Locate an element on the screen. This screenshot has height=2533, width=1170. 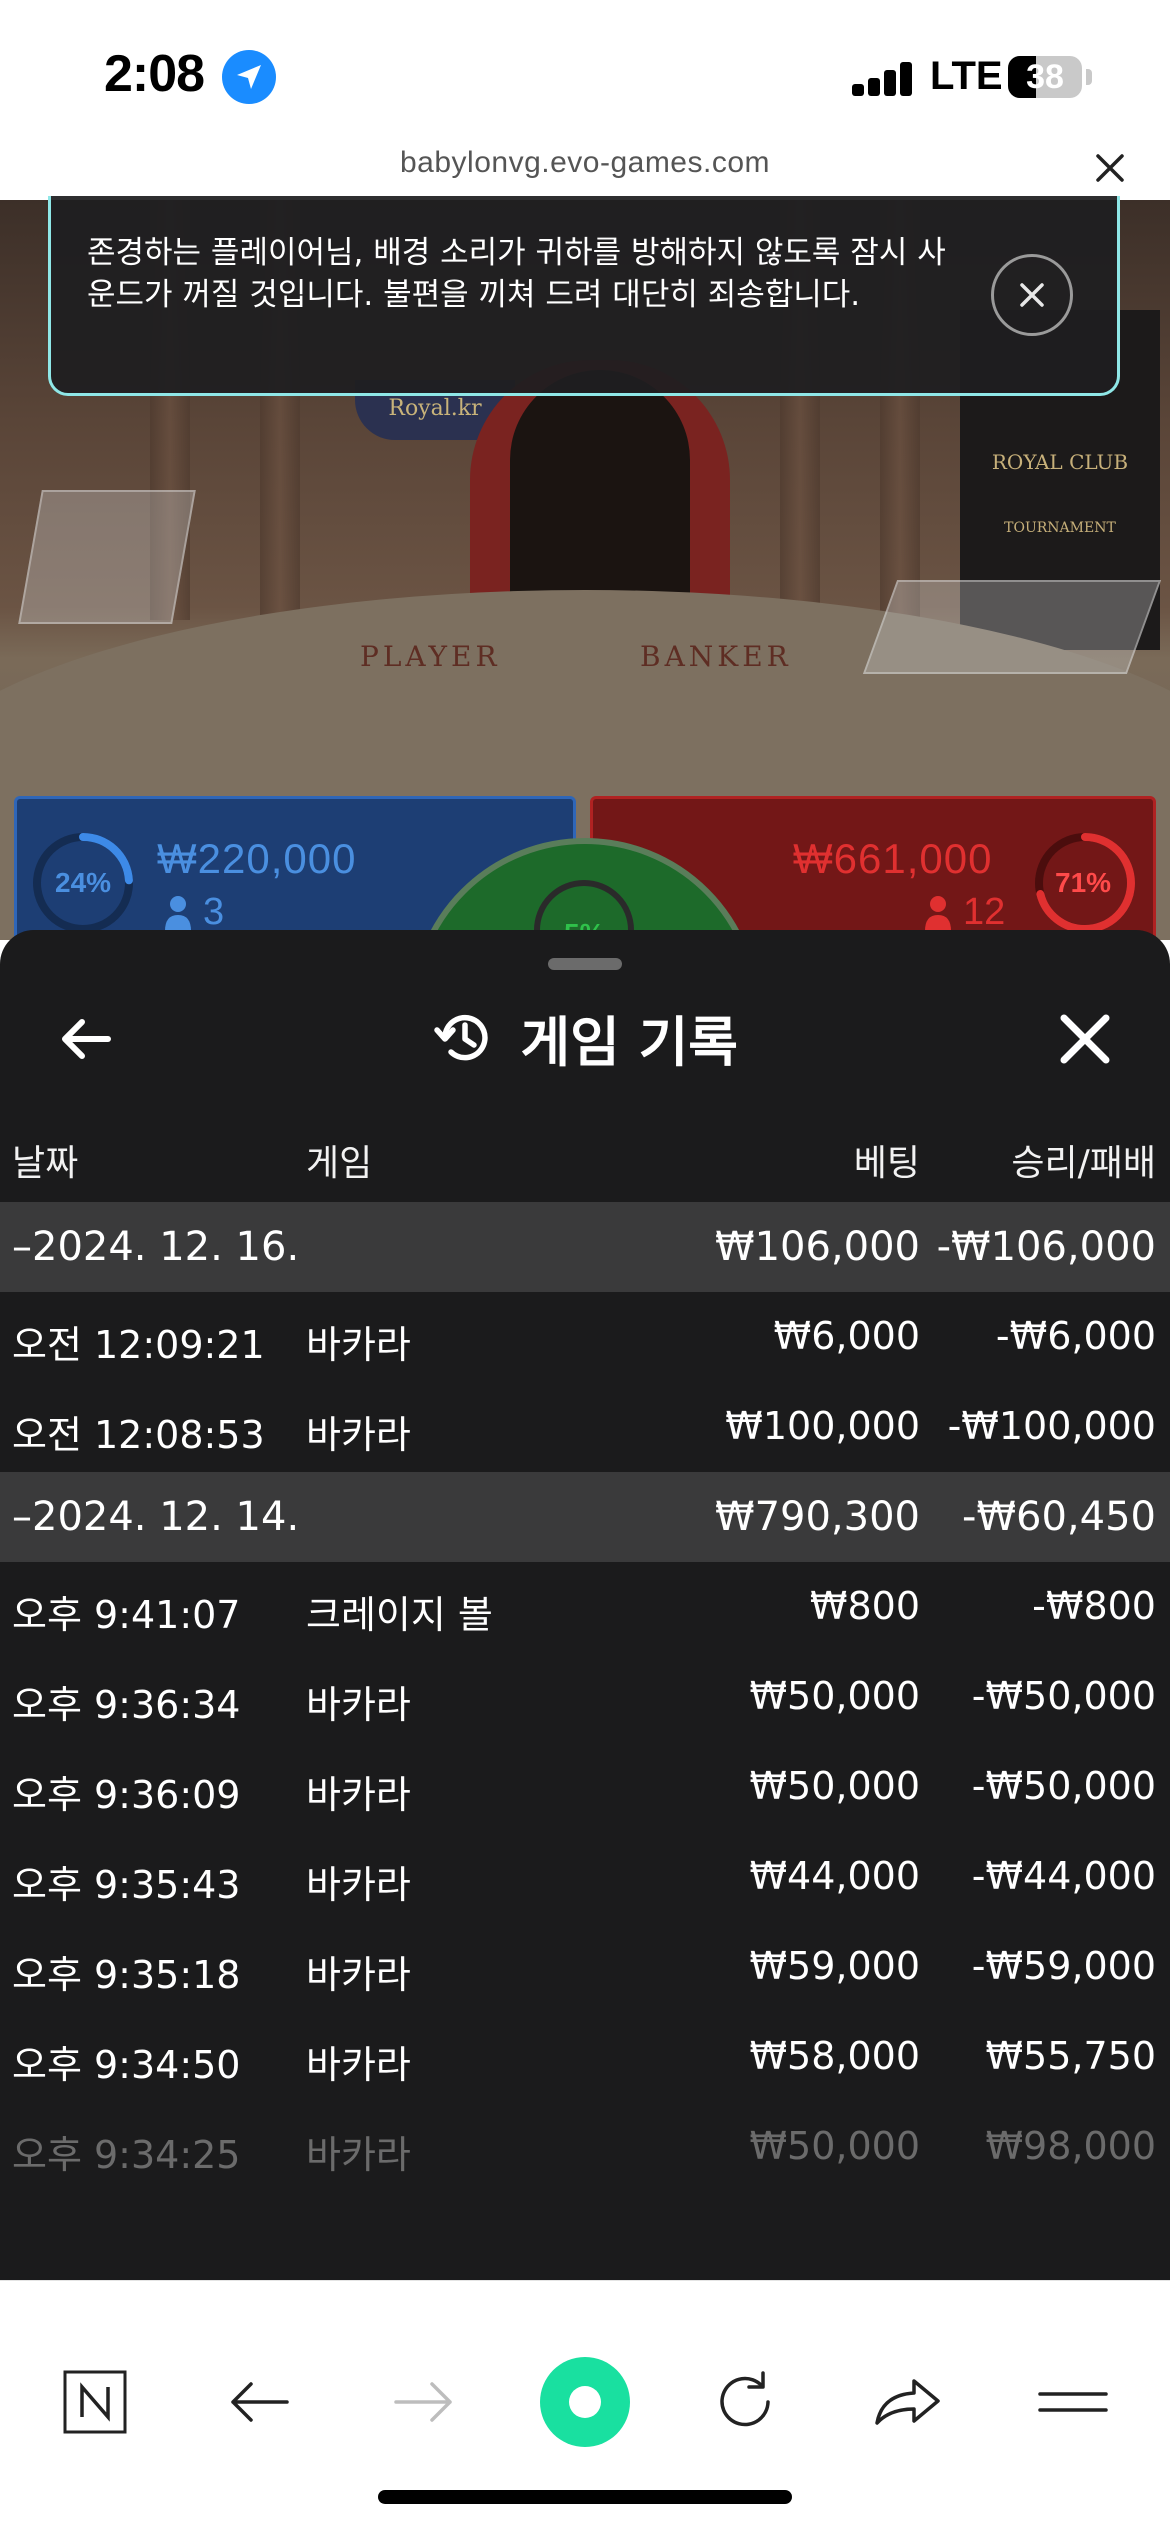
club-subtitle: TOURNAMENT is located at coordinates (1060, 528).